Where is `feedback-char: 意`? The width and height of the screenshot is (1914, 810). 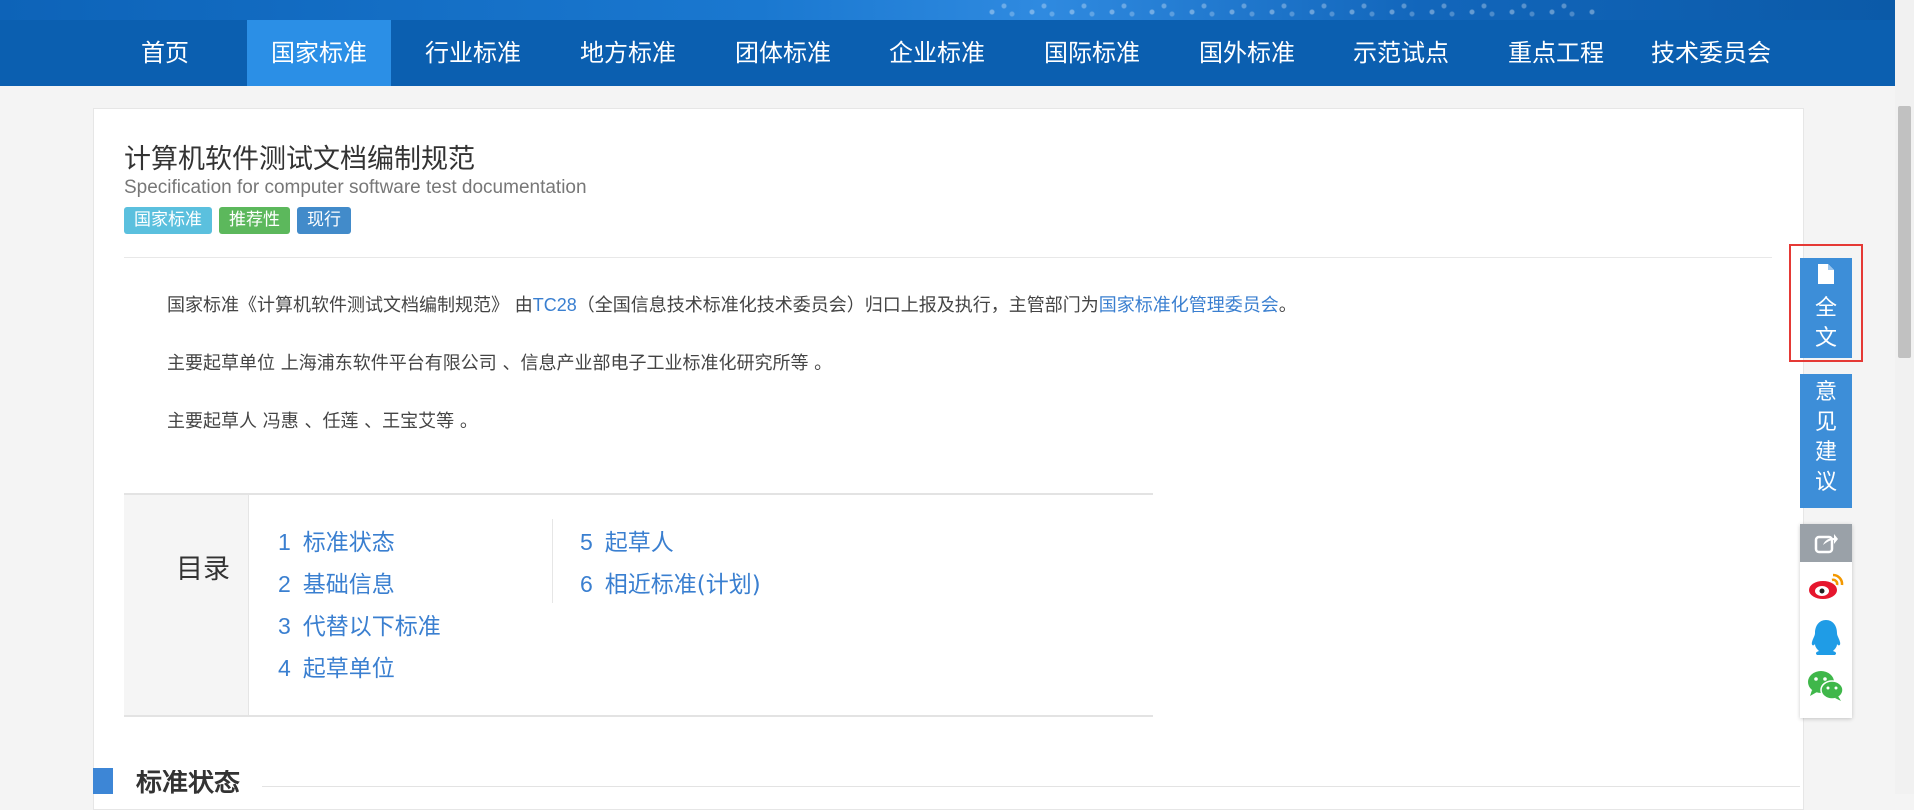
feedback-char: 意 is located at coordinates (1825, 392).